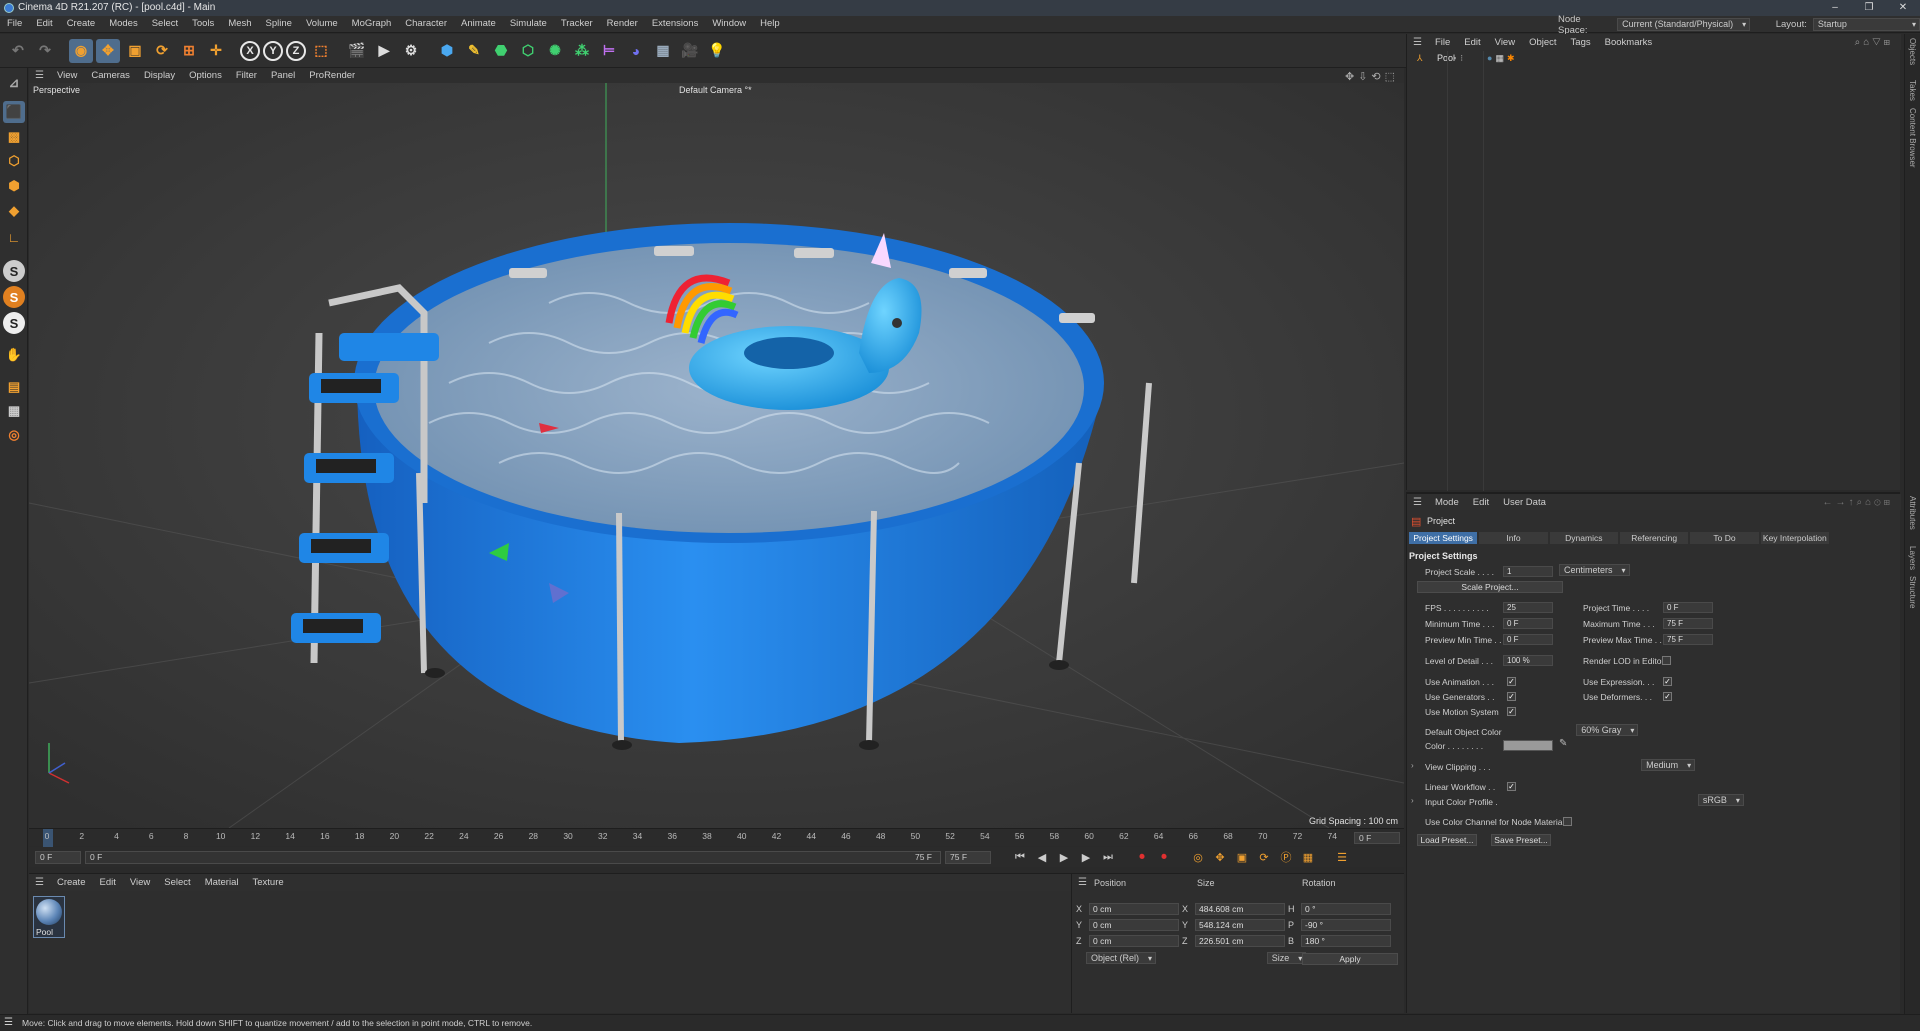  What do you see at coordinates (1869, 8) in the screenshot?
I see `maximize-button: ❐` at bounding box center [1869, 8].